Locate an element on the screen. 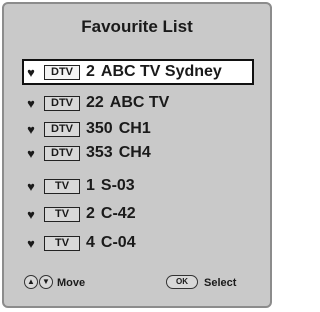 The image size is (320, 312). channel-row: ♥ DTV 350 CH1 is located at coordinates (137, 129).